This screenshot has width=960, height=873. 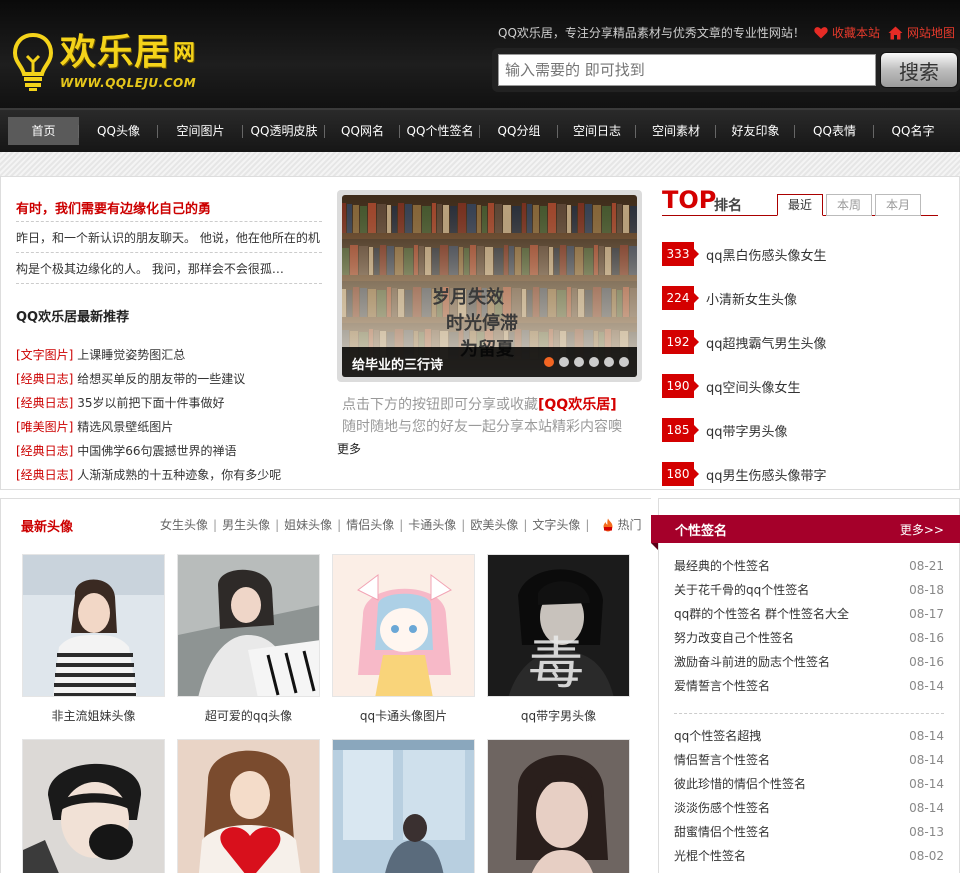 I want to click on list-item: 激励奋斗前进的励志个性签名 08-16, so click(x=809, y=662).